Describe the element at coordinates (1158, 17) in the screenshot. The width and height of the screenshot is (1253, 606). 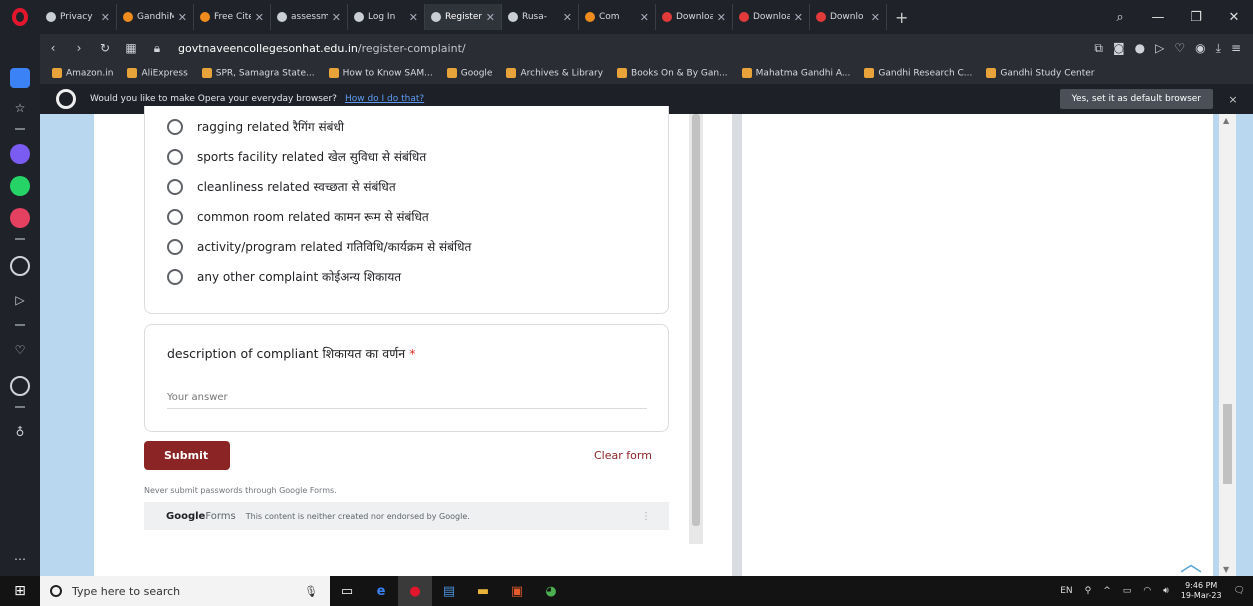
I see `minimize-button: —` at that location.